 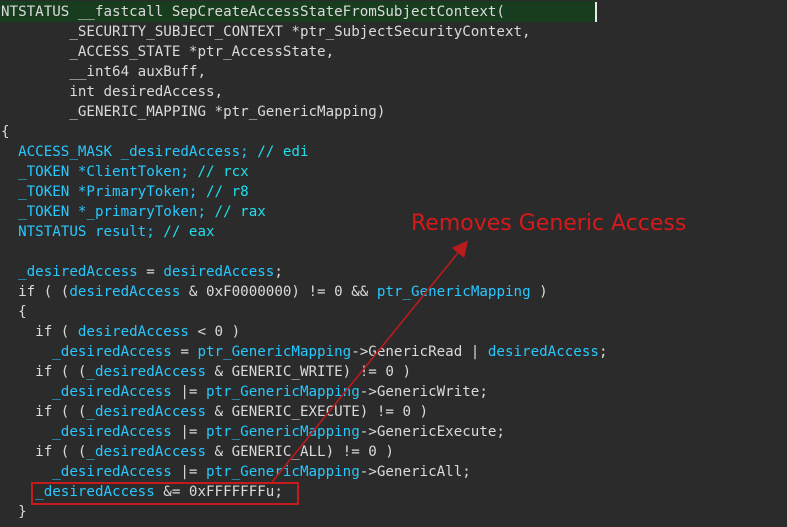 What do you see at coordinates (370, 361) in the screenshot?
I see `annotation-arrow` at bounding box center [370, 361].